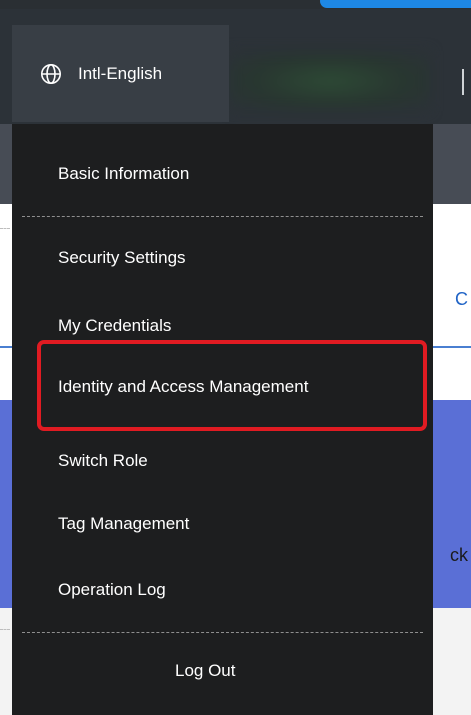 This screenshot has width=471, height=715. I want to click on logout-button: Log Out, so click(205, 671).